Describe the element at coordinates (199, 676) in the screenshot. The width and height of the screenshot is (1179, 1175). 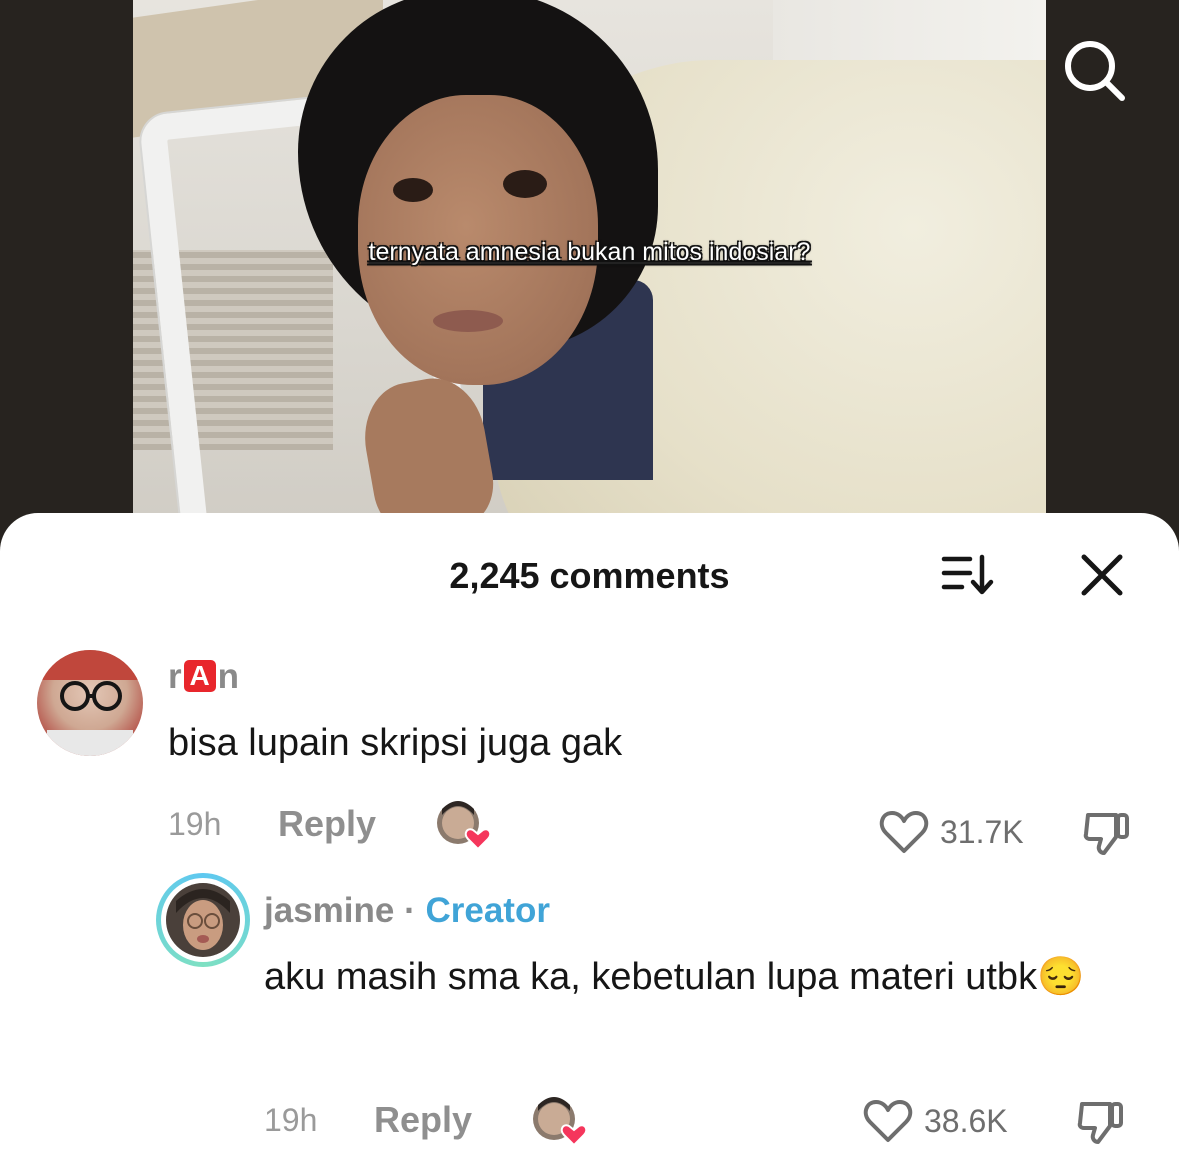
I see `username-badge-letter: A` at that location.